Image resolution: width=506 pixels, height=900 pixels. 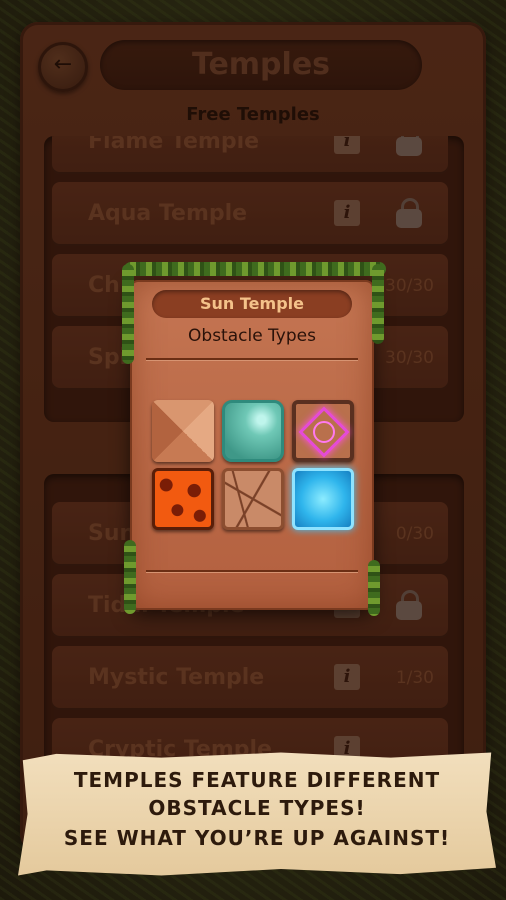 What do you see at coordinates (323, 431) in the screenshot?
I see `rune-block-icon` at bounding box center [323, 431].